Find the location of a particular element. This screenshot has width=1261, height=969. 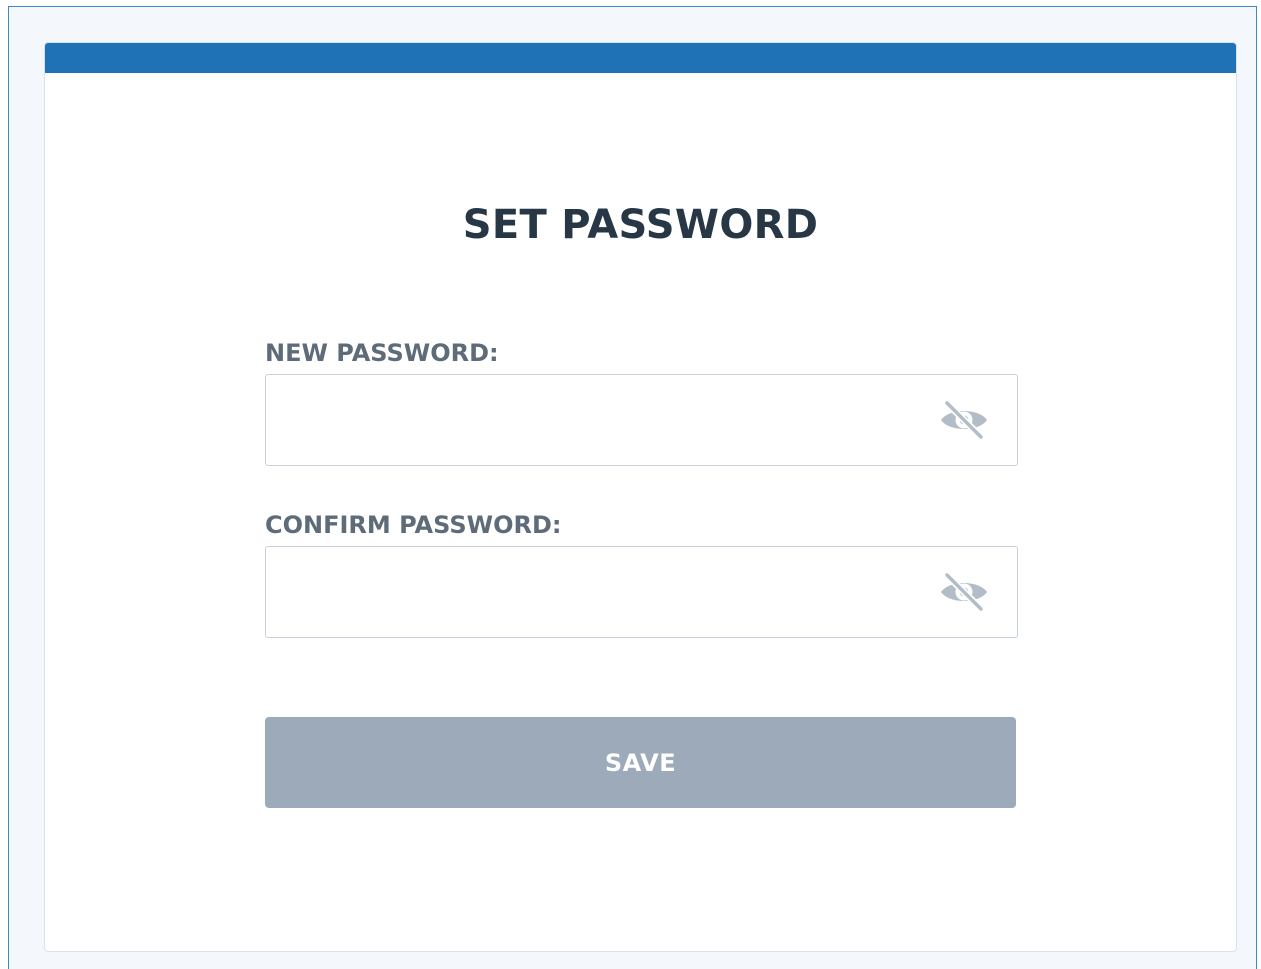

card-accent-bar is located at coordinates (640, 58).